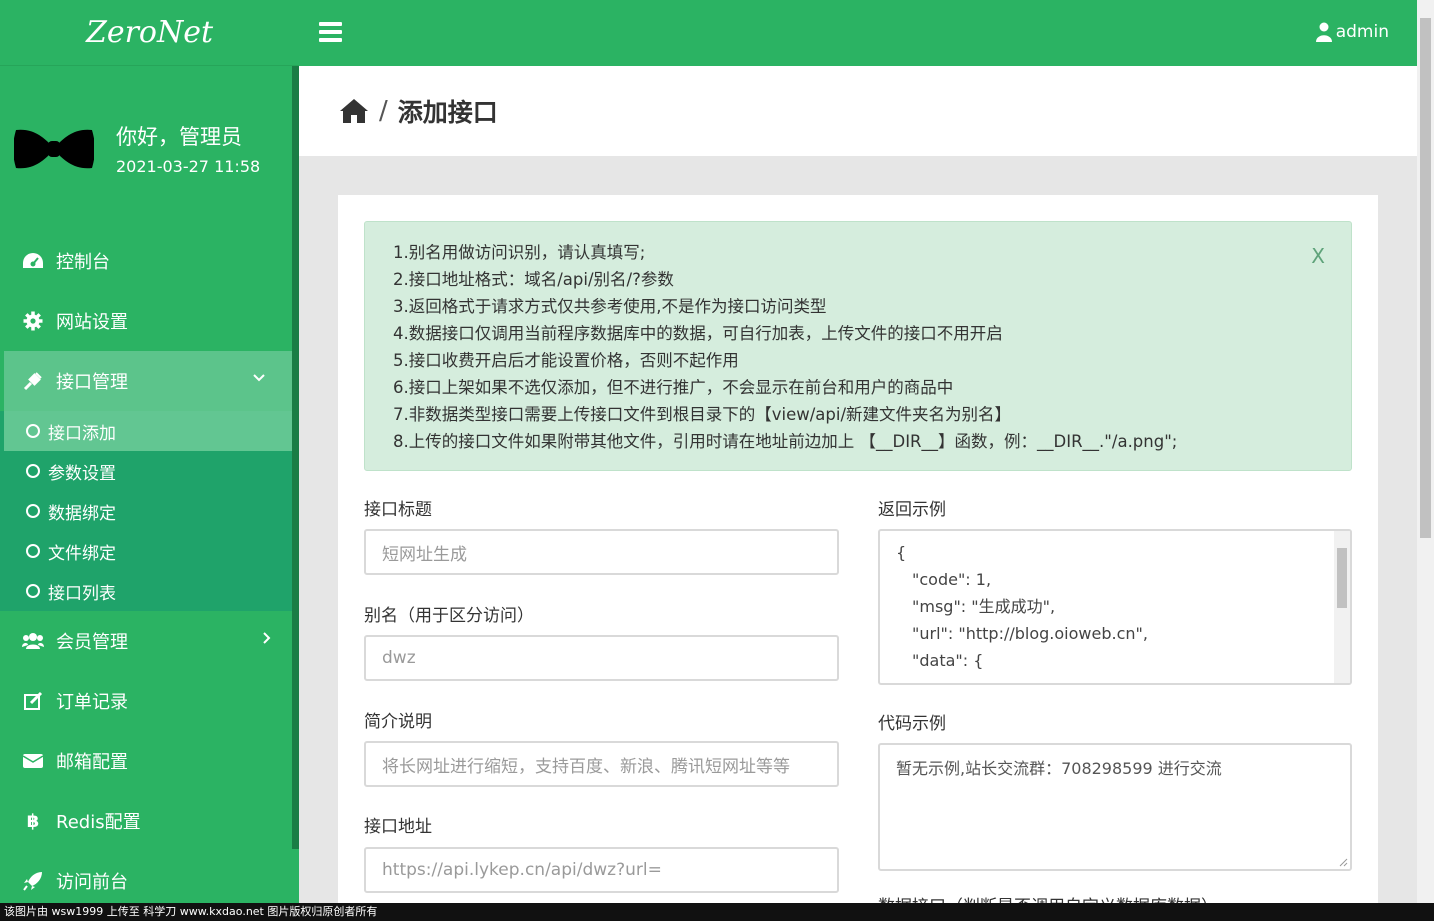  I want to click on alert-line: 4.数据接口仅调用当前程序数据库中的数据，可自行加表，上传文件的接口不用开启, so click(698, 333).